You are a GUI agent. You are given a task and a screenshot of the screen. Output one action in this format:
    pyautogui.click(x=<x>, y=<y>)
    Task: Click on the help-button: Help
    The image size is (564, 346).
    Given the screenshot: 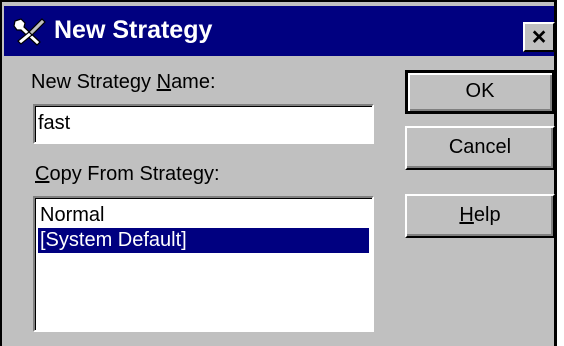 What is the action you would take?
    pyautogui.click(x=480, y=216)
    